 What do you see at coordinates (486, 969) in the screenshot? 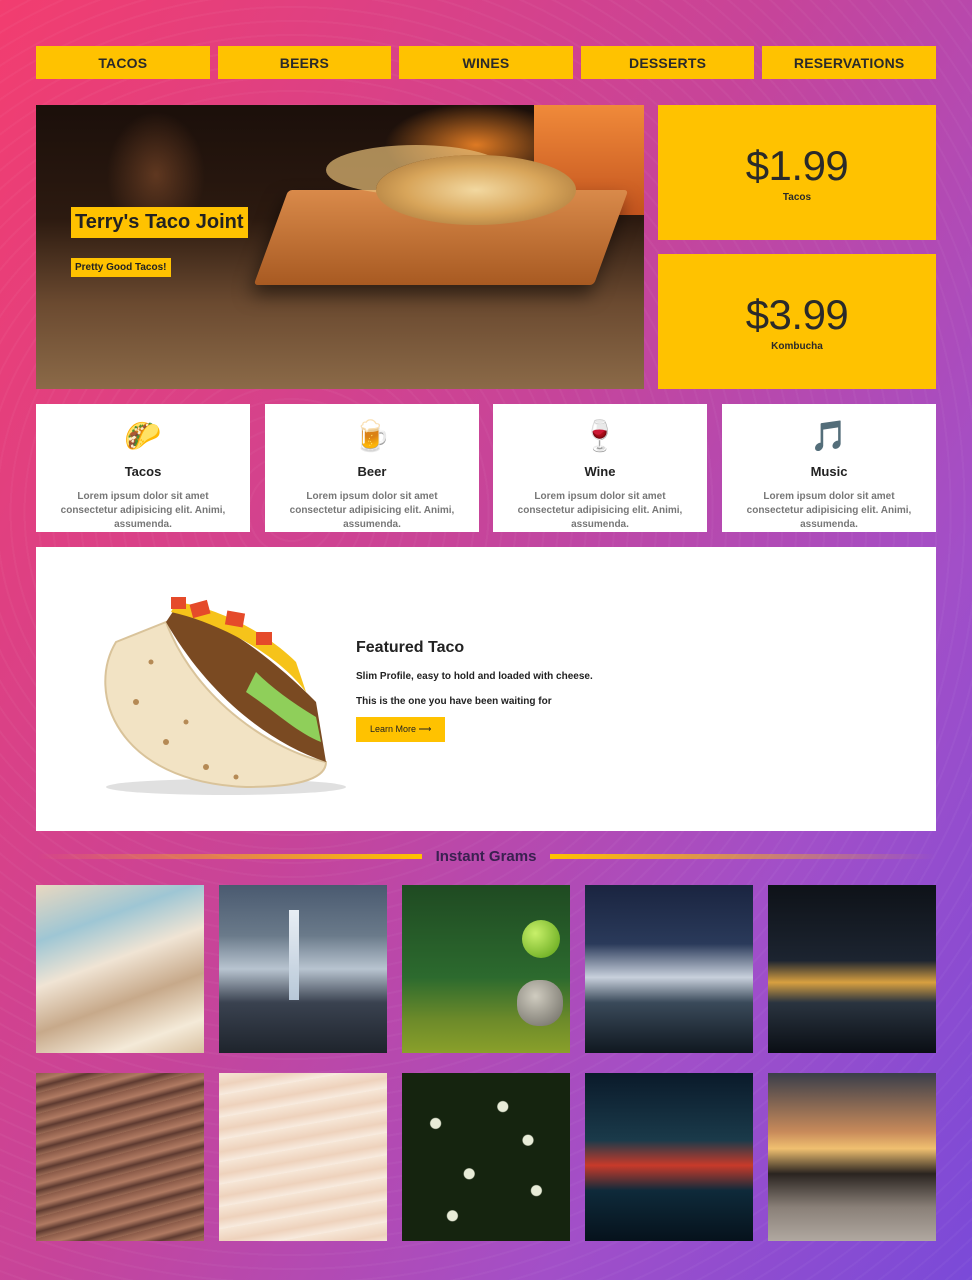
I see `gram-photo-green-ball` at bounding box center [486, 969].